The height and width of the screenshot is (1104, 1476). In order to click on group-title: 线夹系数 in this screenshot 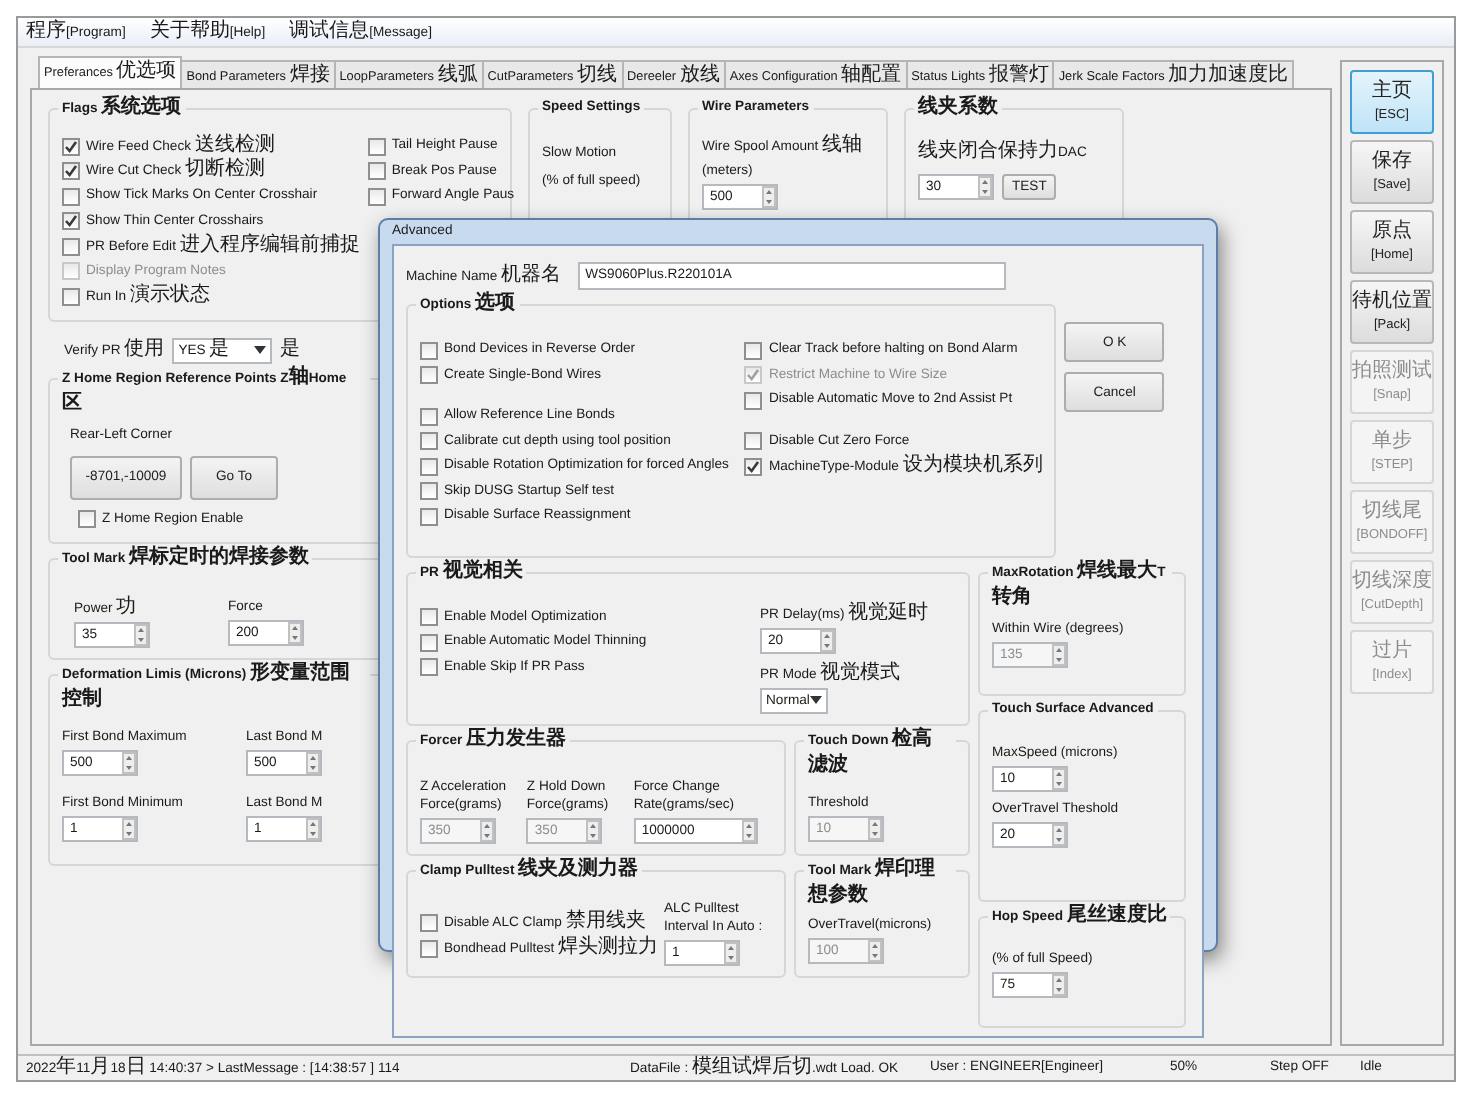, I will do `click(958, 109)`.